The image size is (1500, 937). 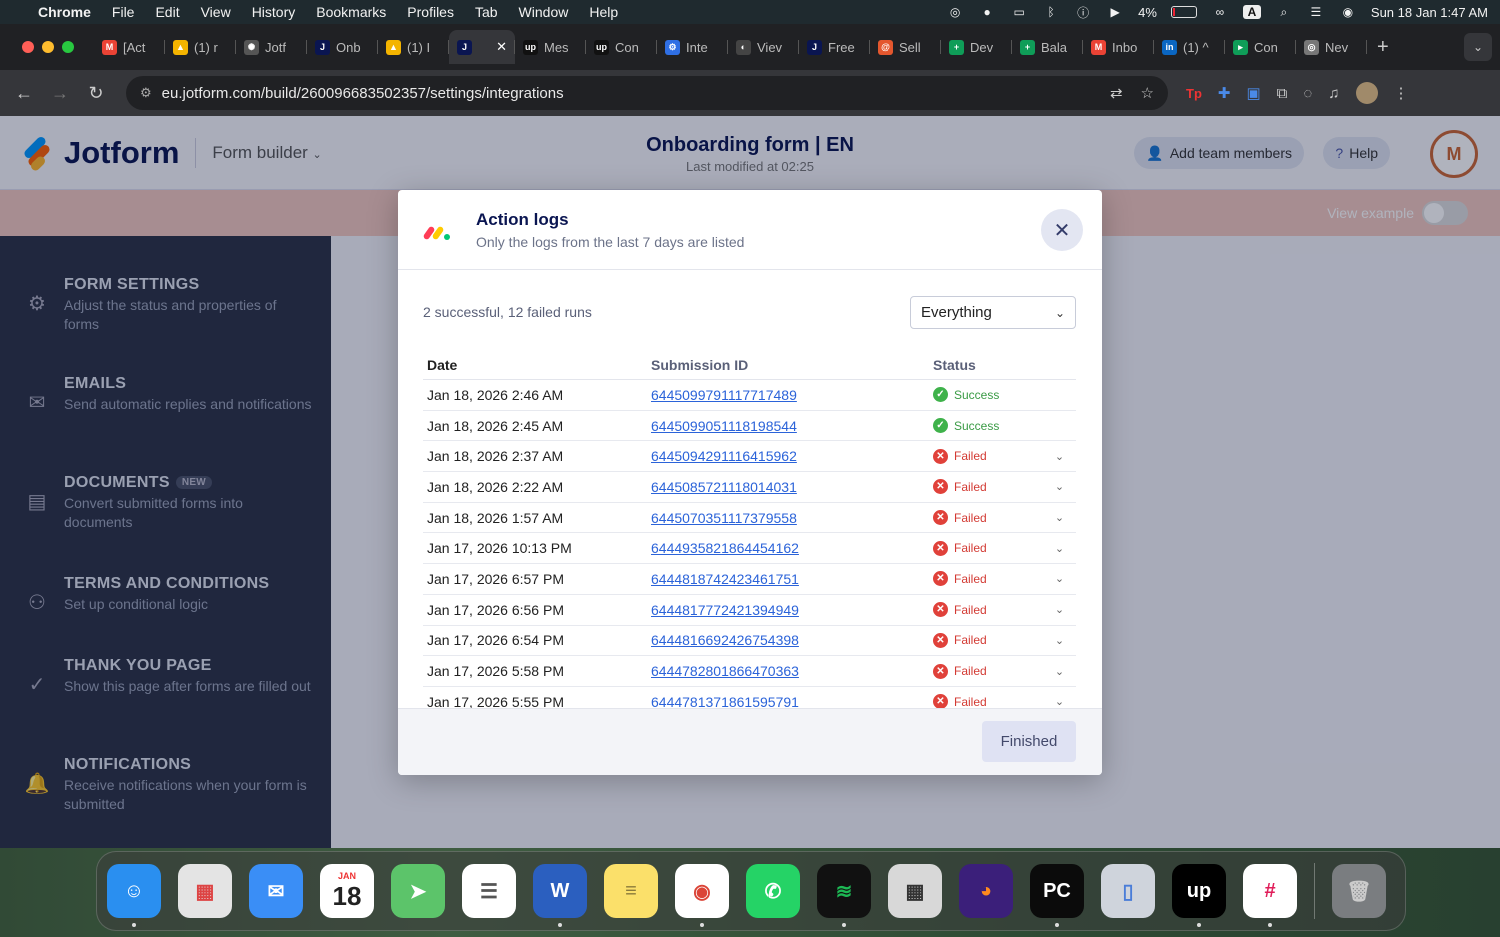 I want to click on menu-file: File, so click(x=123, y=12).